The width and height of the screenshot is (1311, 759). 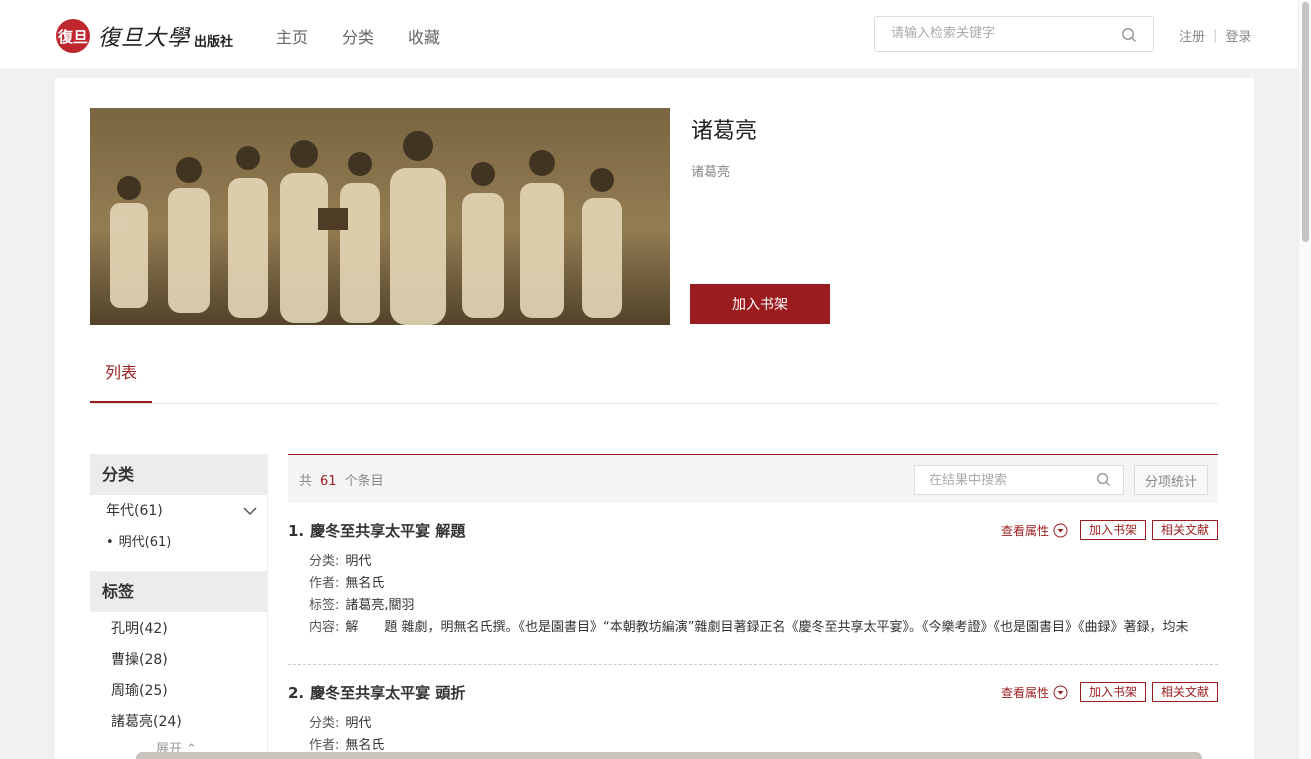 What do you see at coordinates (178, 660) in the screenshot?
I see `tag-item: 曹操(28)` at bounding box center [178, 660].